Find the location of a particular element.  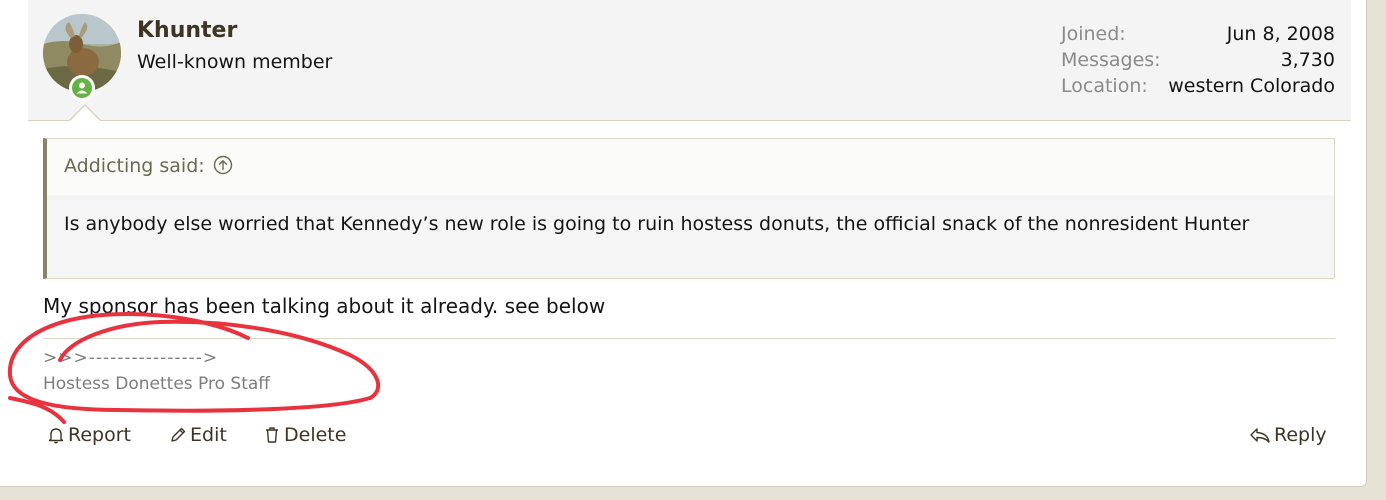

online-status-badge is located at coordinates (82, 88).